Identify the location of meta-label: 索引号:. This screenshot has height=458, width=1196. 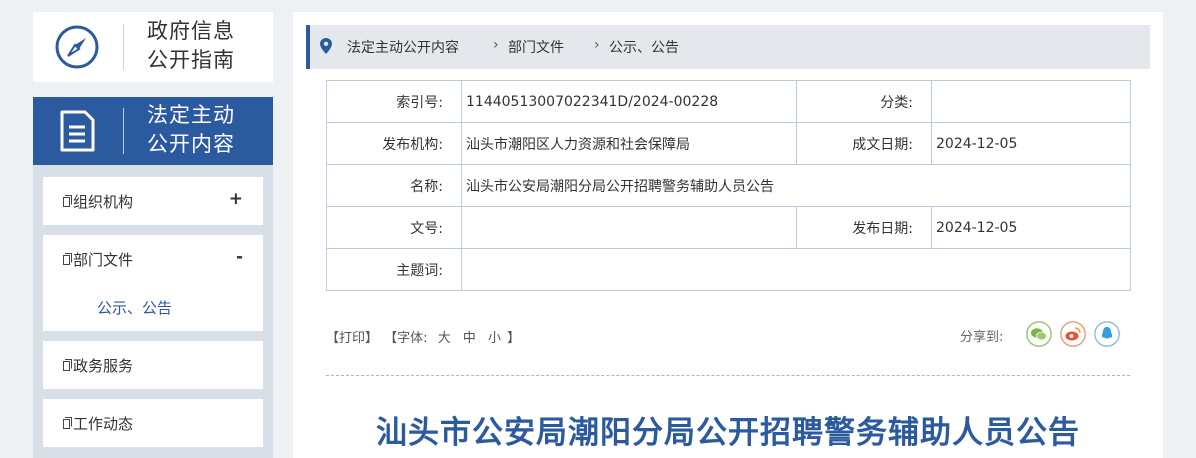
(394, 101).